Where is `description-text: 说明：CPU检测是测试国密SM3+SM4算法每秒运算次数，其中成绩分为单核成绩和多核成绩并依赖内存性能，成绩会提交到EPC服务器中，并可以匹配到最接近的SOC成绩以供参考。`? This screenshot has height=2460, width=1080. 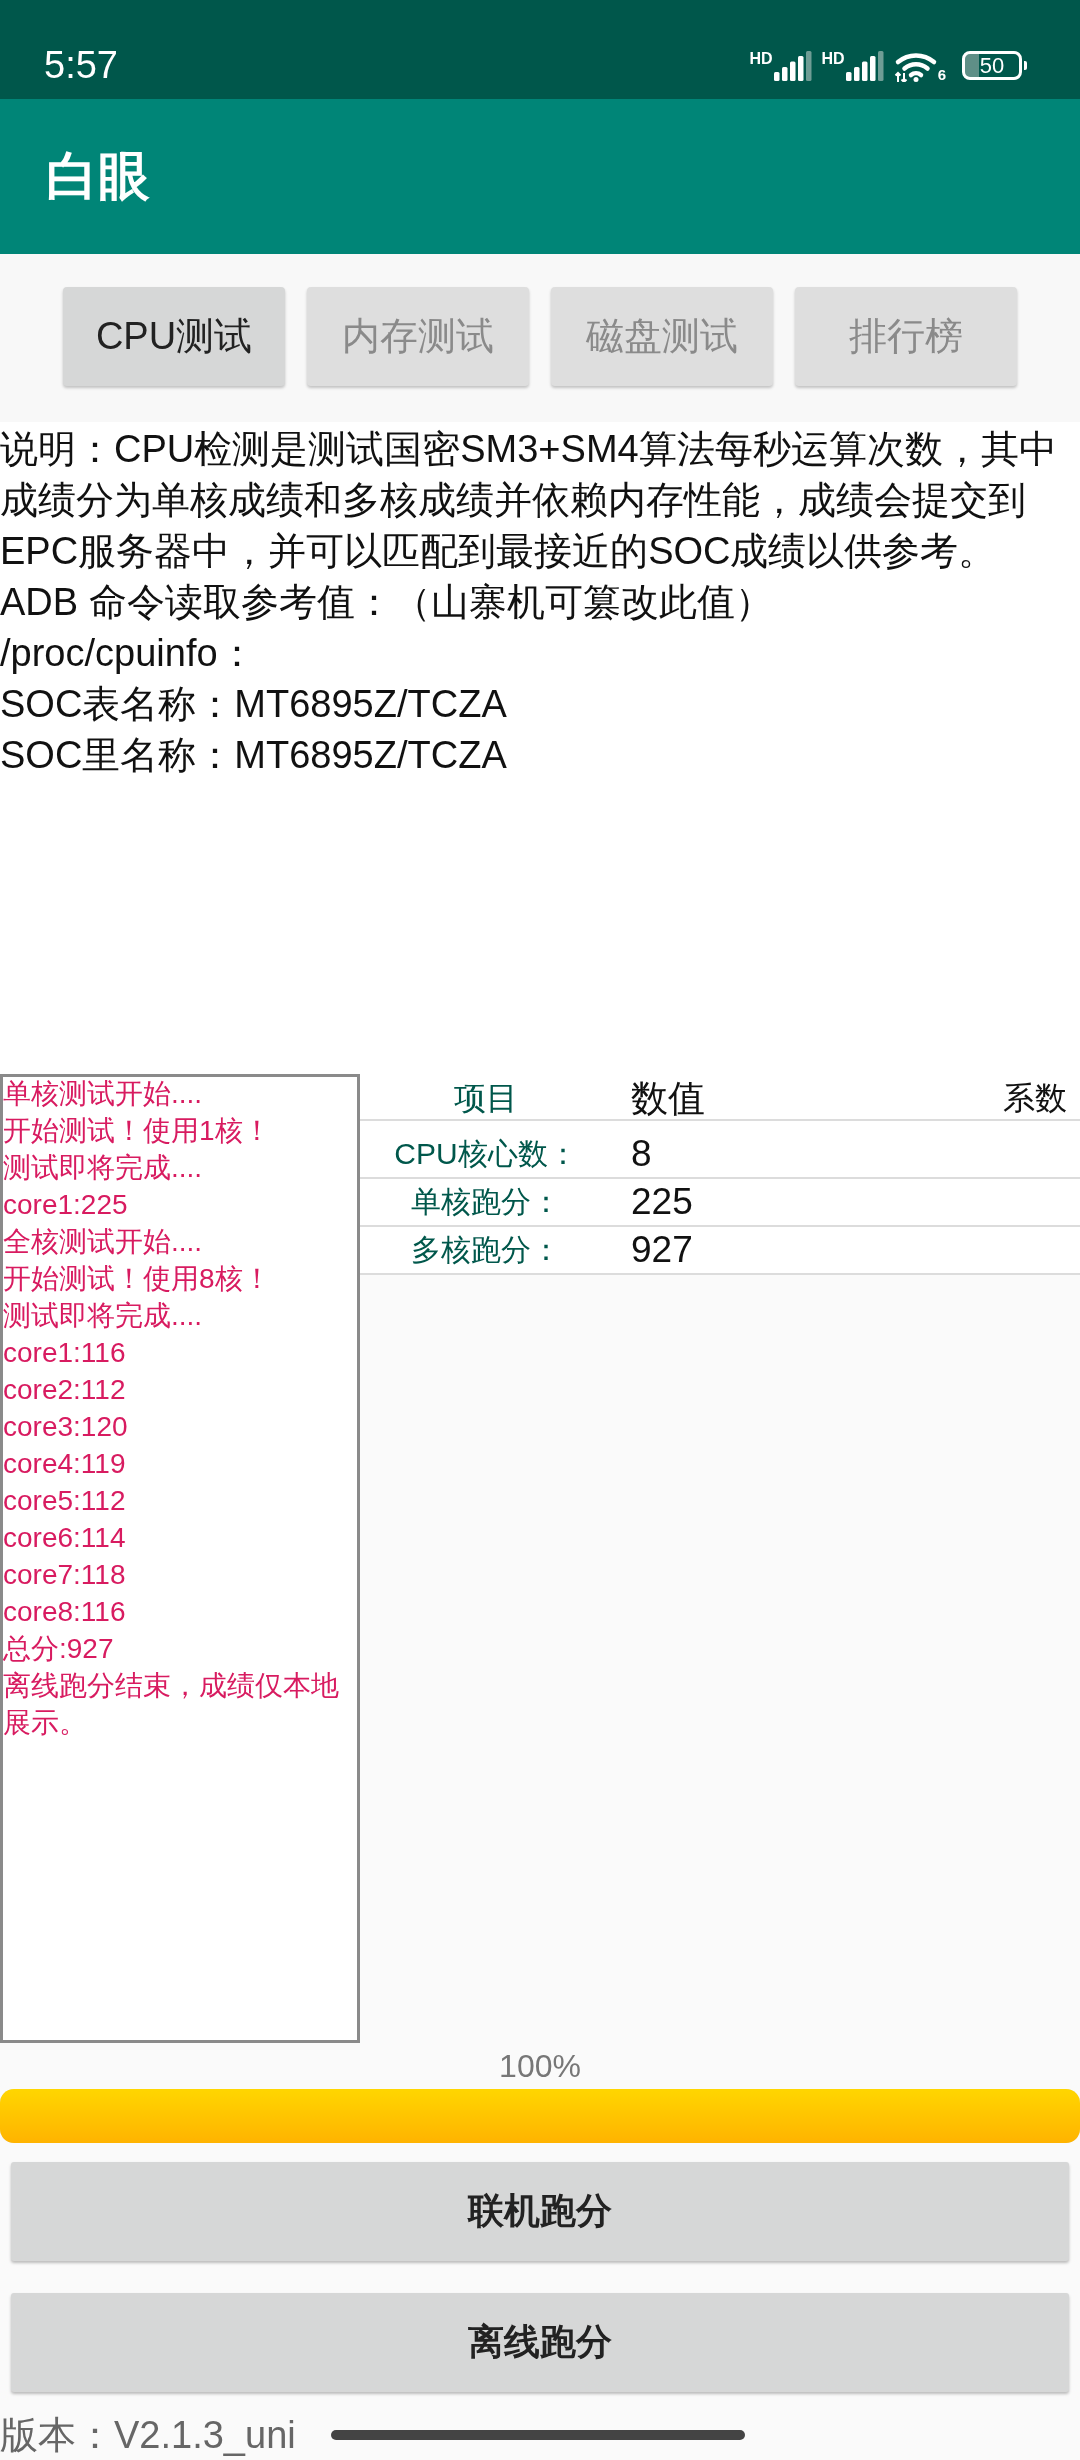
description-text: 说明：CPU检测是测试国密SM3+SM4算法每秒运算次数，其中成绩分为单核成绩和多核成绩并依赖内存性能，成绩会提交到EPC服务器中，并可以匹配到最接近的SOC成绩以供参考。 is located at coordinates (529, 500).